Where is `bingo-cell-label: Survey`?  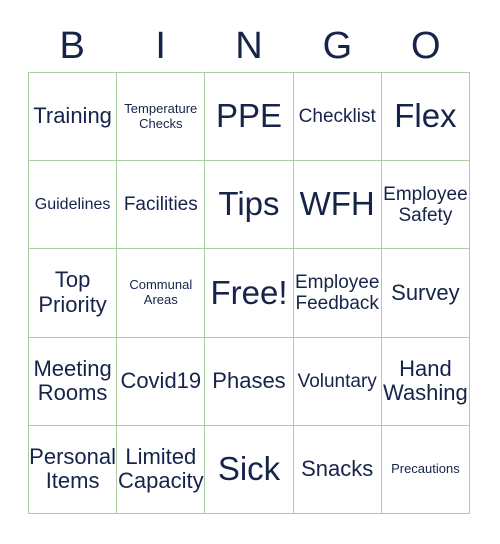 bingo-cell-label: Survey is located at coordinates (425, 292).